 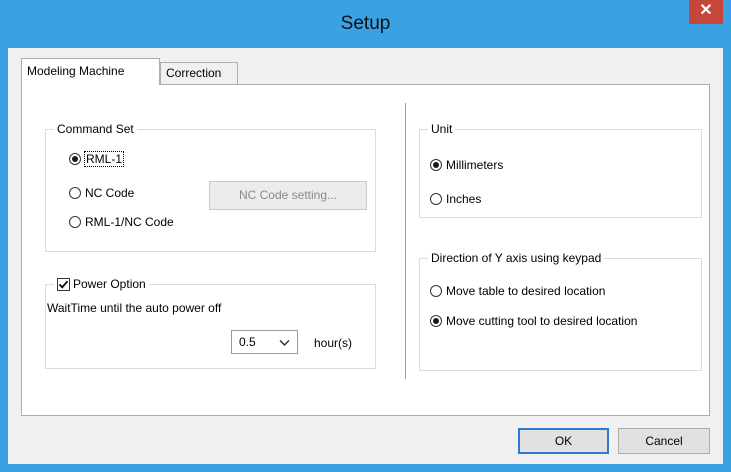 I want to click on title-bar: Setup ✕, so click(x=365, y=24).